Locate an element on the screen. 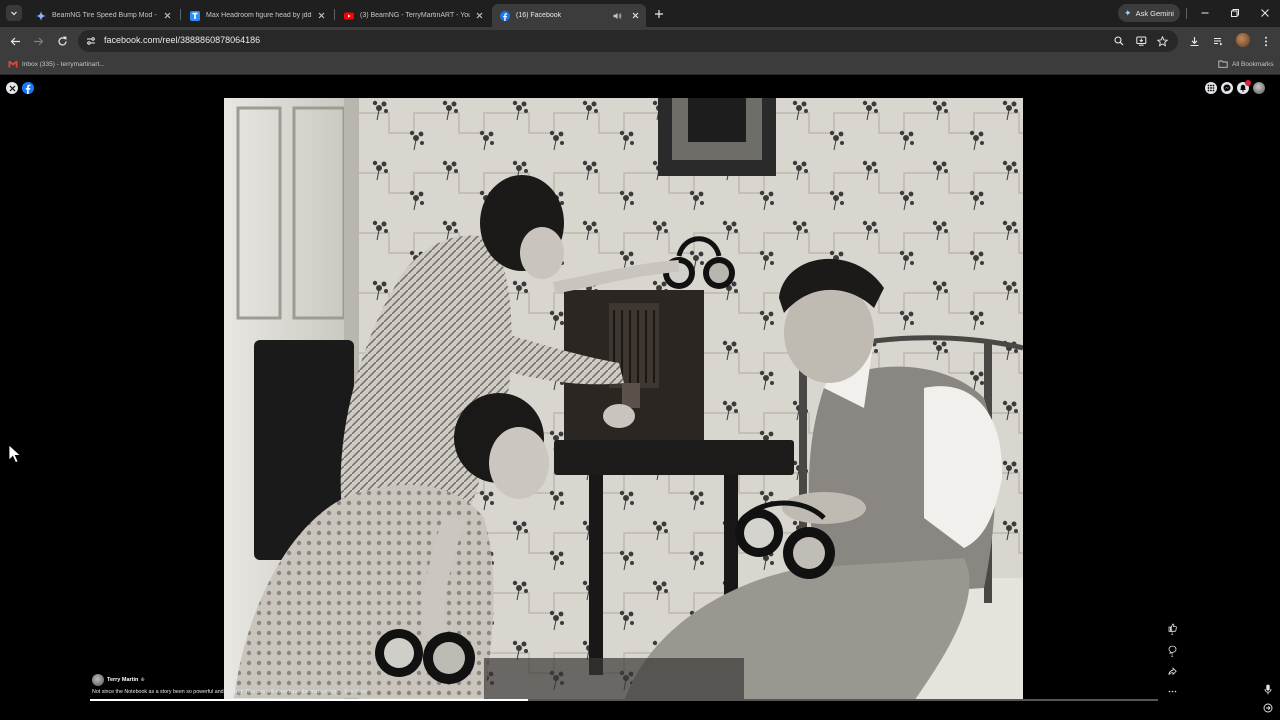 The height and width of the screenshot is (720, 1280). more-options-button is located at coordinates (1172, 691).